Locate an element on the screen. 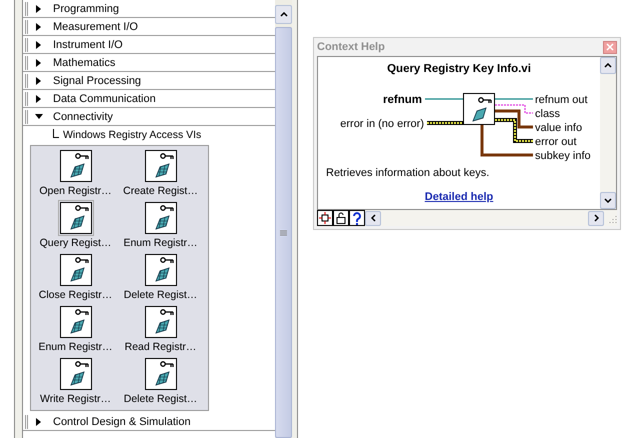 The height and width of the screenshot is (438, 634). category-row: Data Communication is located at coordinates (149, 99).